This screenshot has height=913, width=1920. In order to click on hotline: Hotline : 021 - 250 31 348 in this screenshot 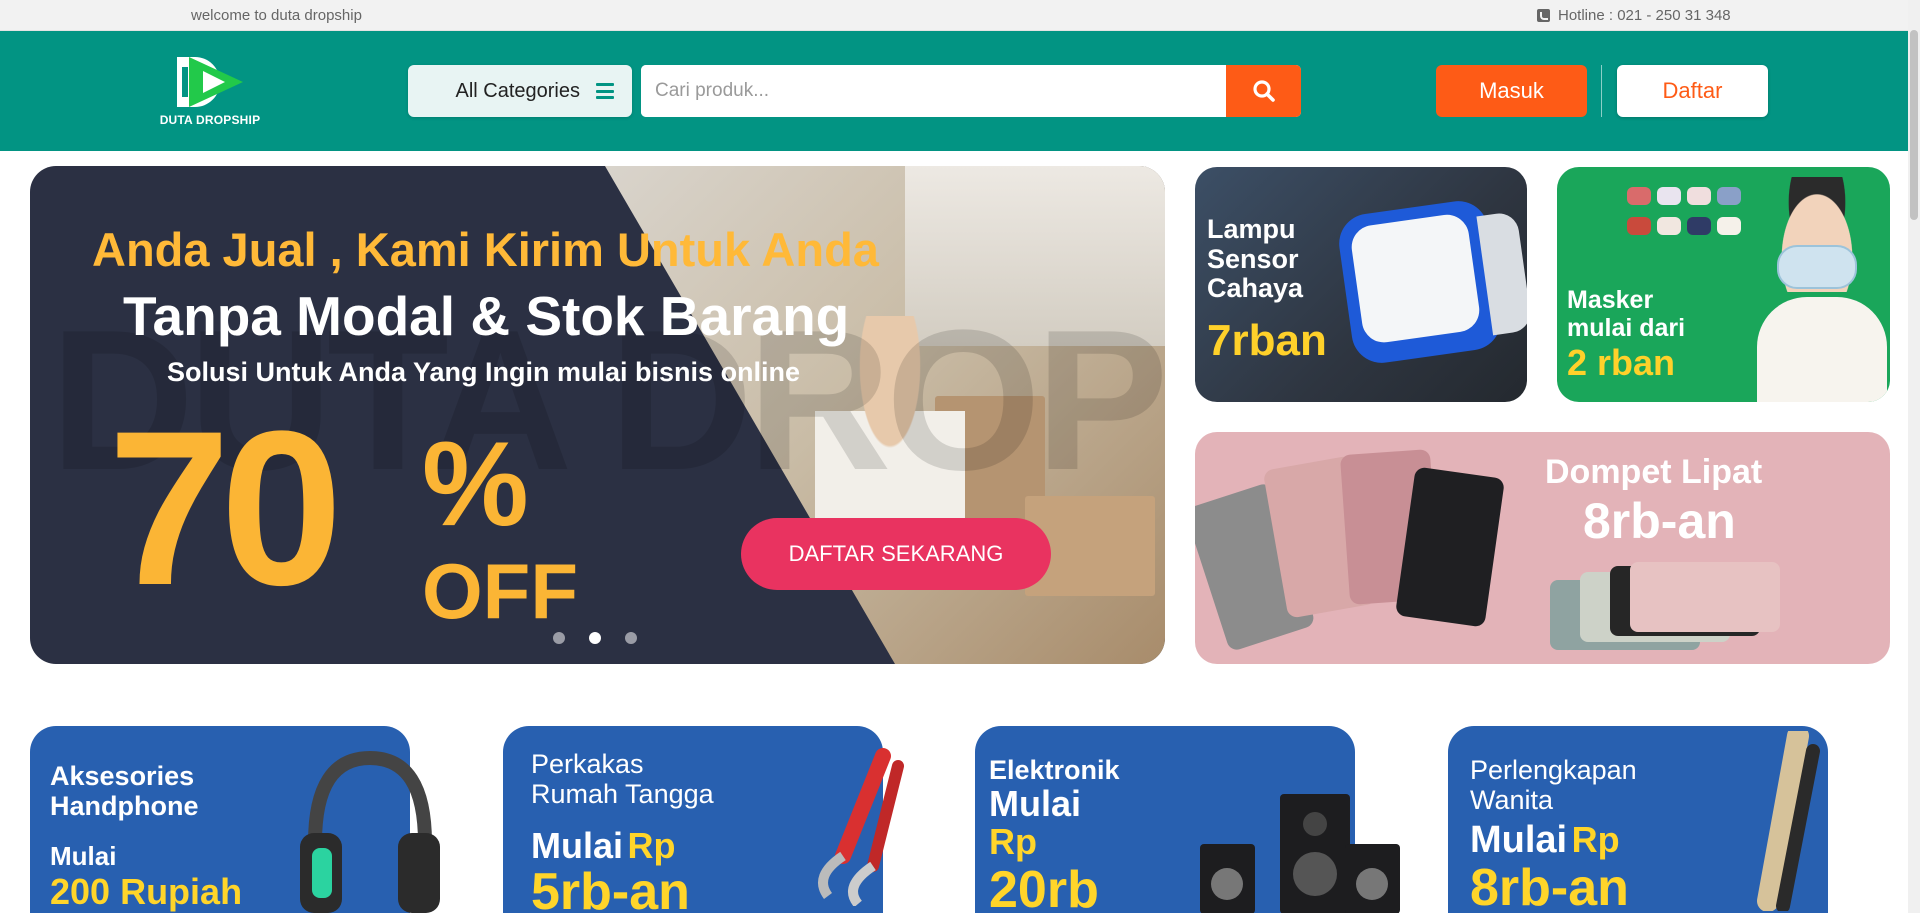, I will do `click(1634, 15)`.